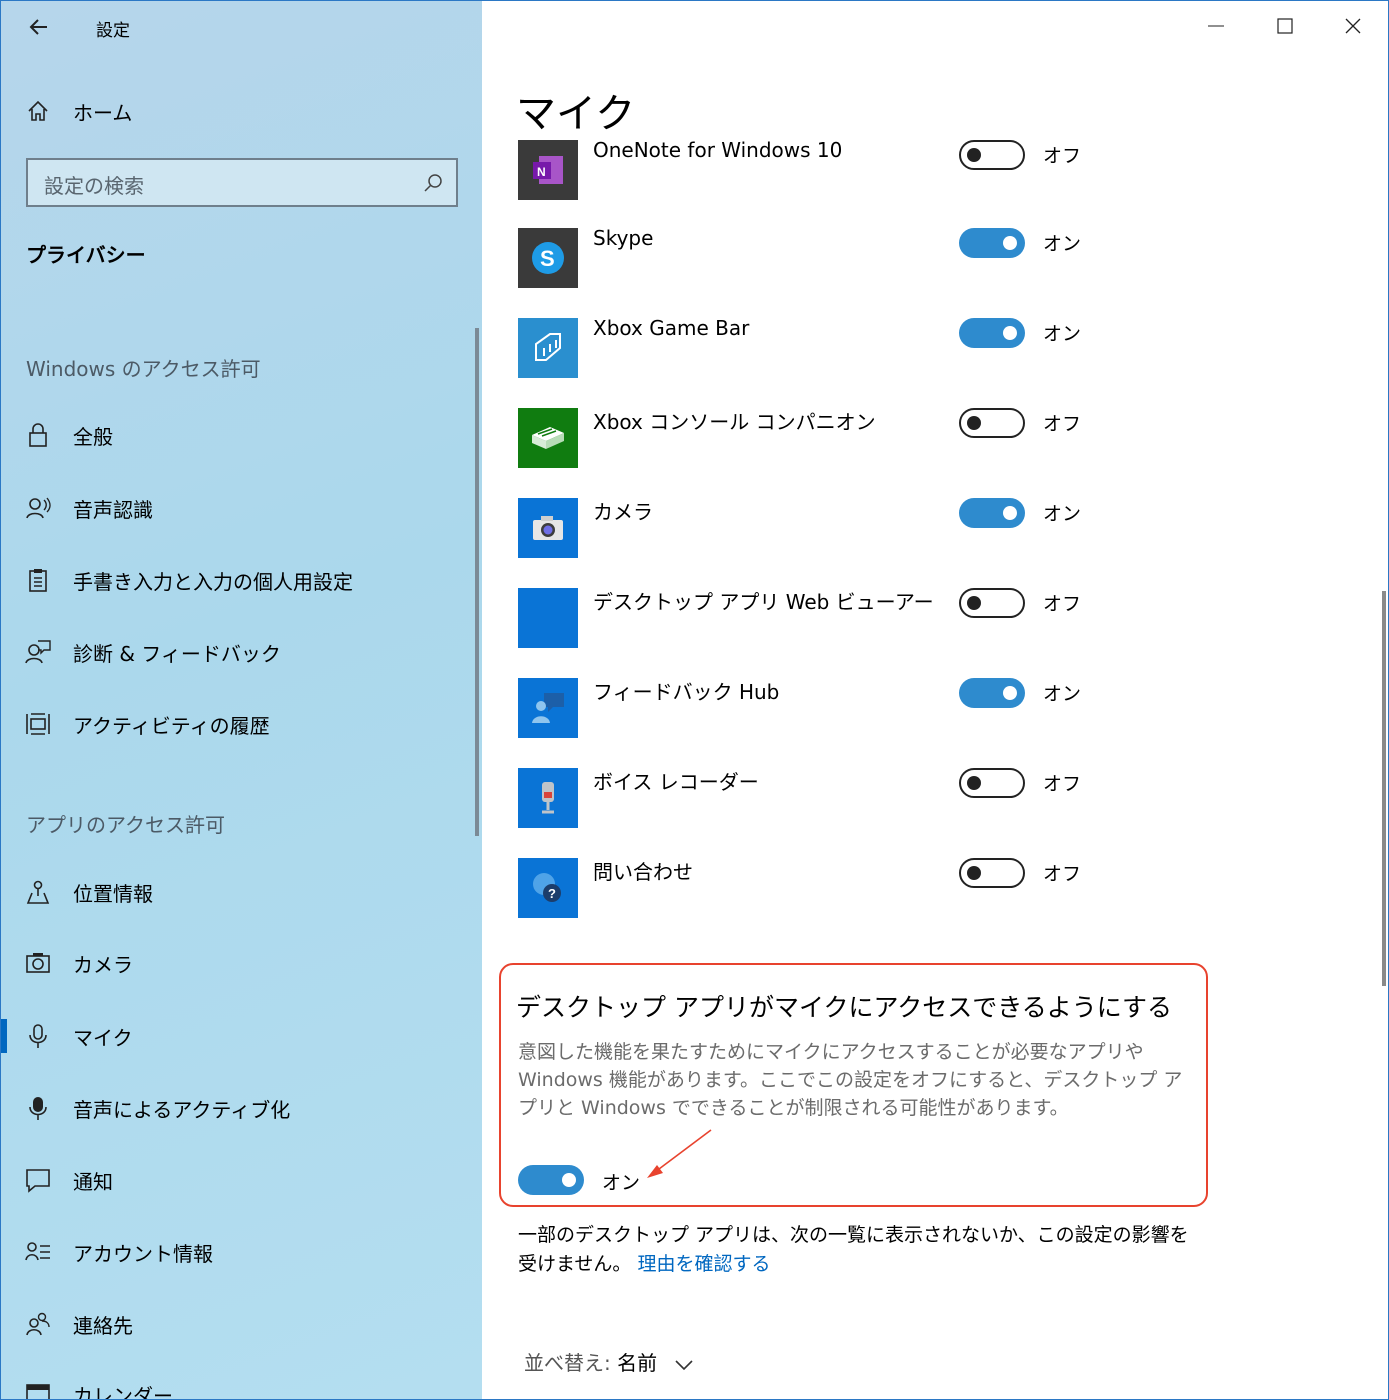 Image resolution: width=1389 pixels, height=1400 pixels. I want to click on page-title: マイク, so click(576, 114).